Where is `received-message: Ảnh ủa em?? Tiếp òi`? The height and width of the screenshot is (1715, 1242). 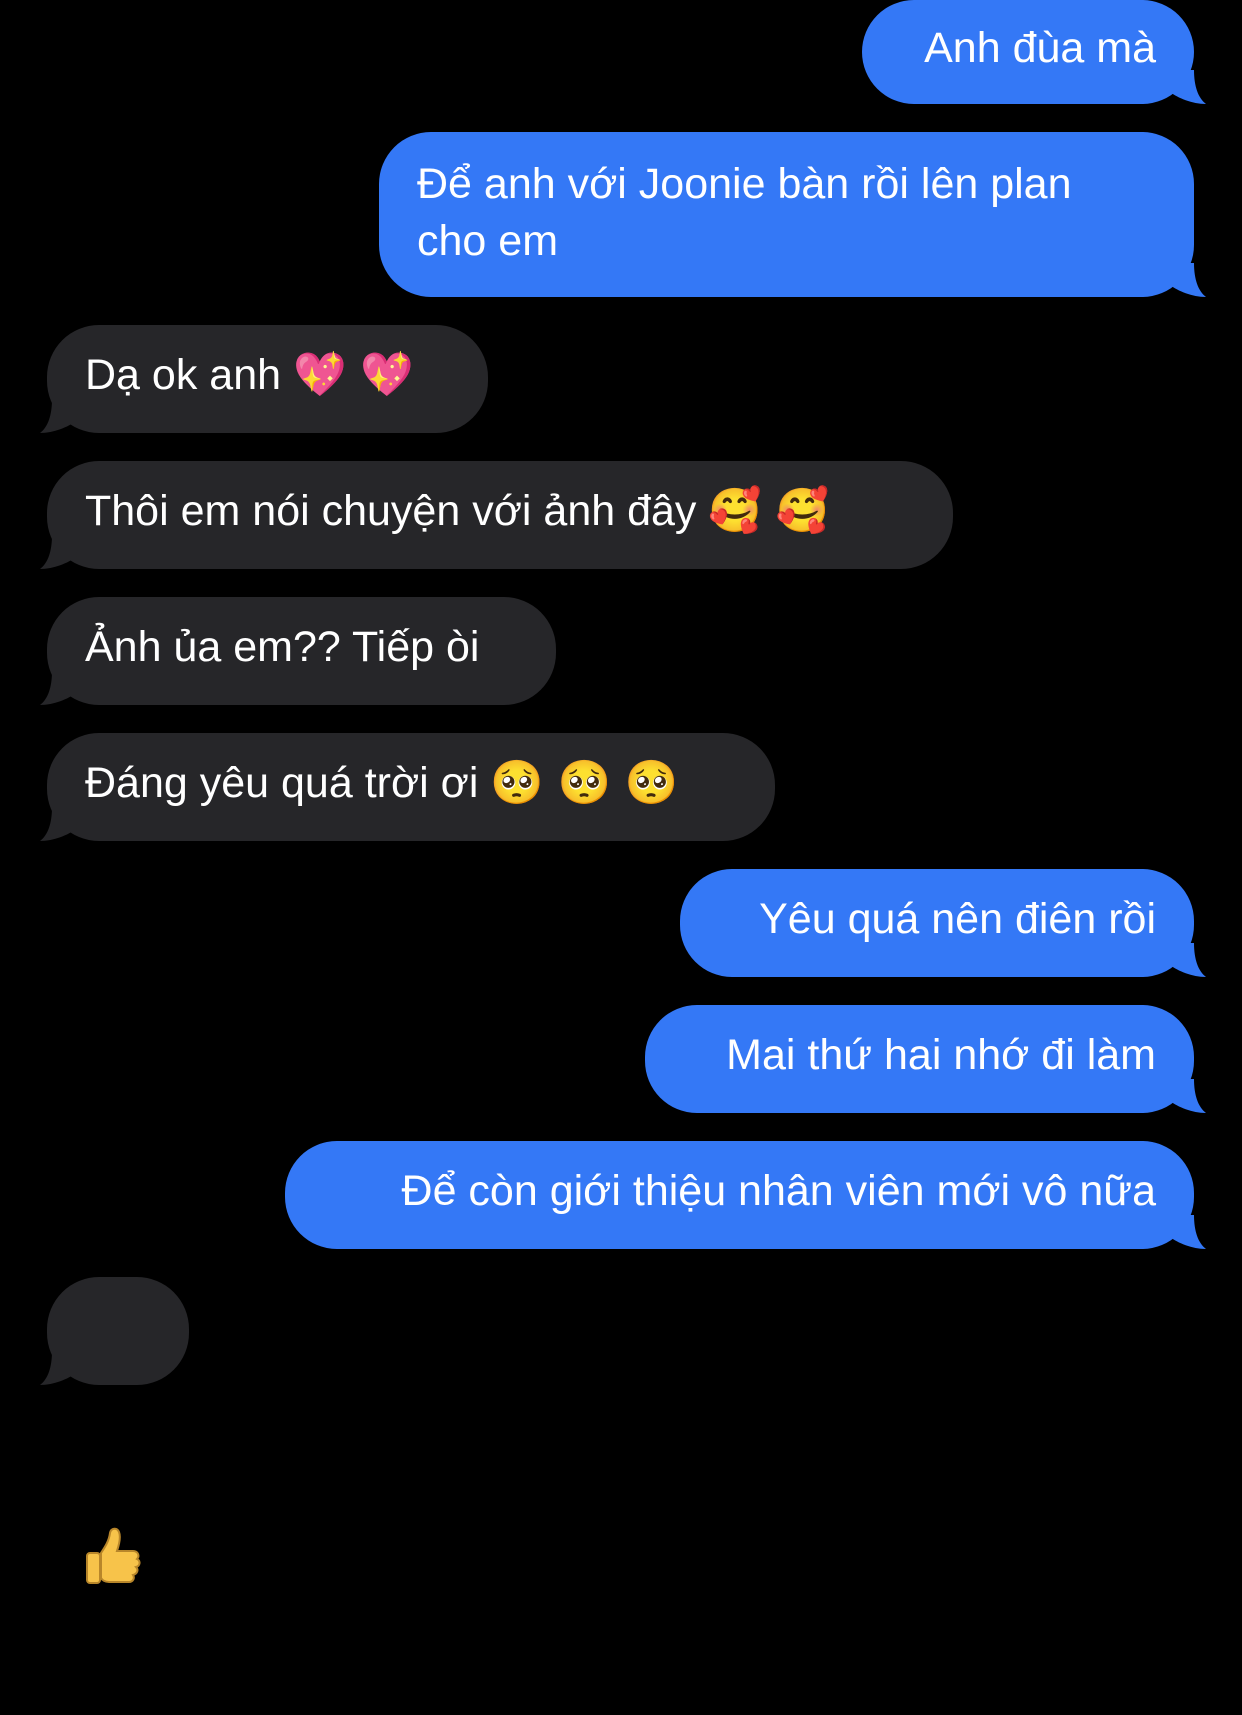 received-message: Ảnh ủa em?? Tiếp òi is located at coordinates (301, 651).